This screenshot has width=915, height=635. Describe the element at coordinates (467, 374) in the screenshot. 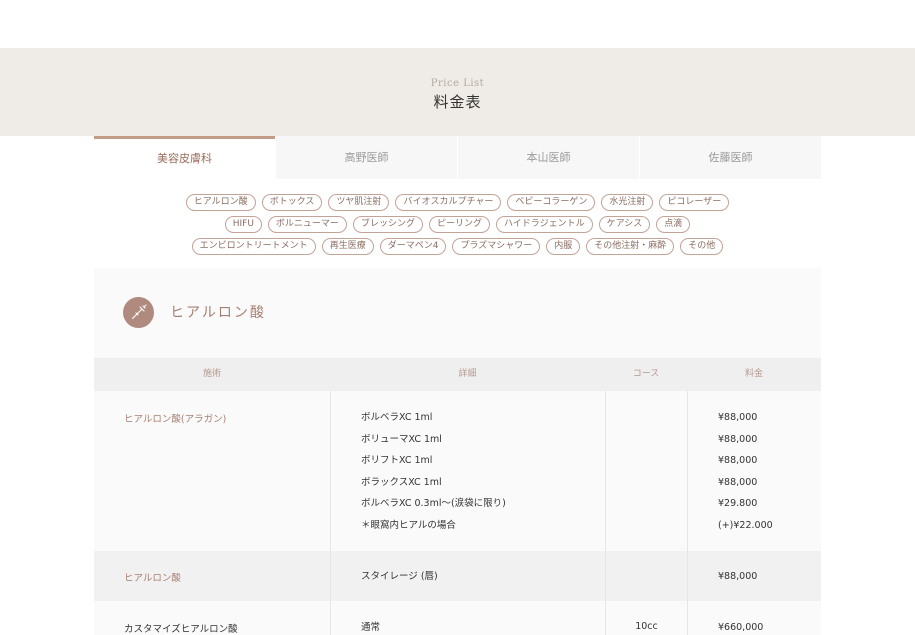

I see `column-header: 詳細` at that location.